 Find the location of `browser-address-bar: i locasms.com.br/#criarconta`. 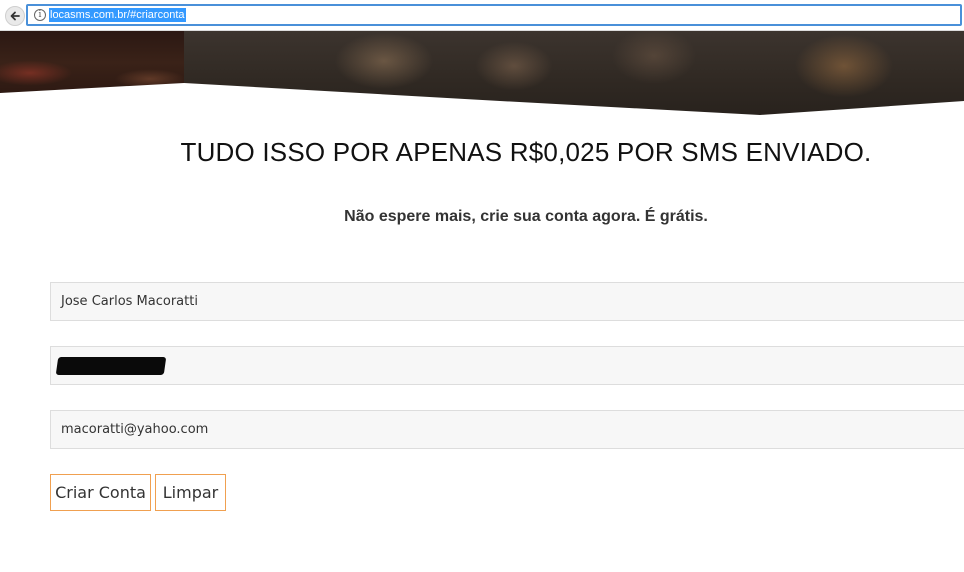

browser-address-bar: i locasms.com.br/#criarconta is located at coordinates (482, 15).